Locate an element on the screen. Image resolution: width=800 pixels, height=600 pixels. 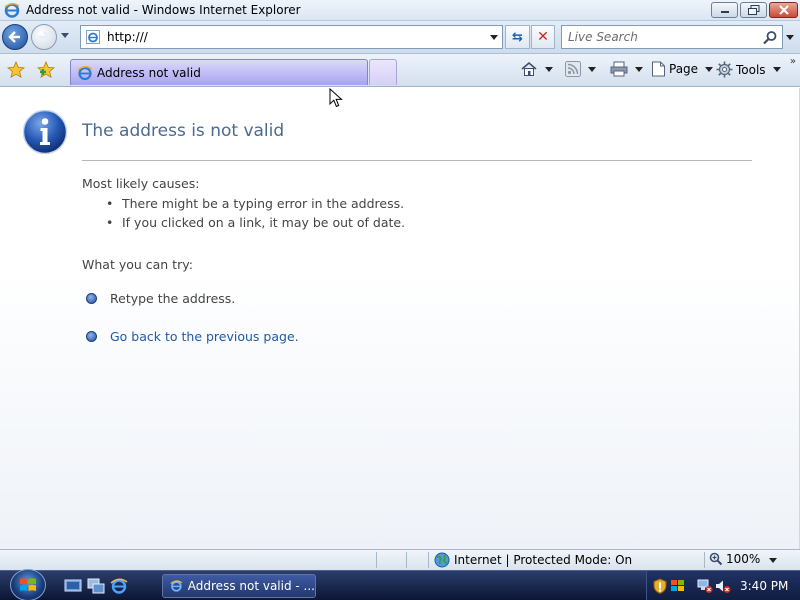
go-back-link: Go back to the previous page. is located at coordinates (204, 336).